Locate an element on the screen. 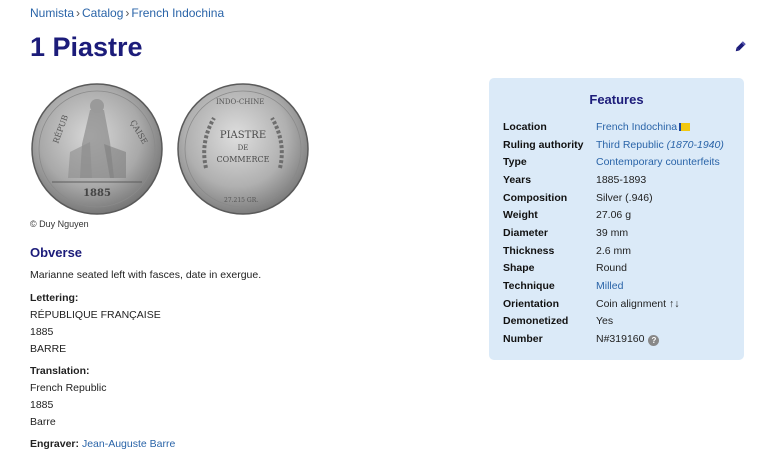 Image resolution: width=768 pixels, height=470 pixels. feature-value: 27.06 g is located at coordinates (614, 215).